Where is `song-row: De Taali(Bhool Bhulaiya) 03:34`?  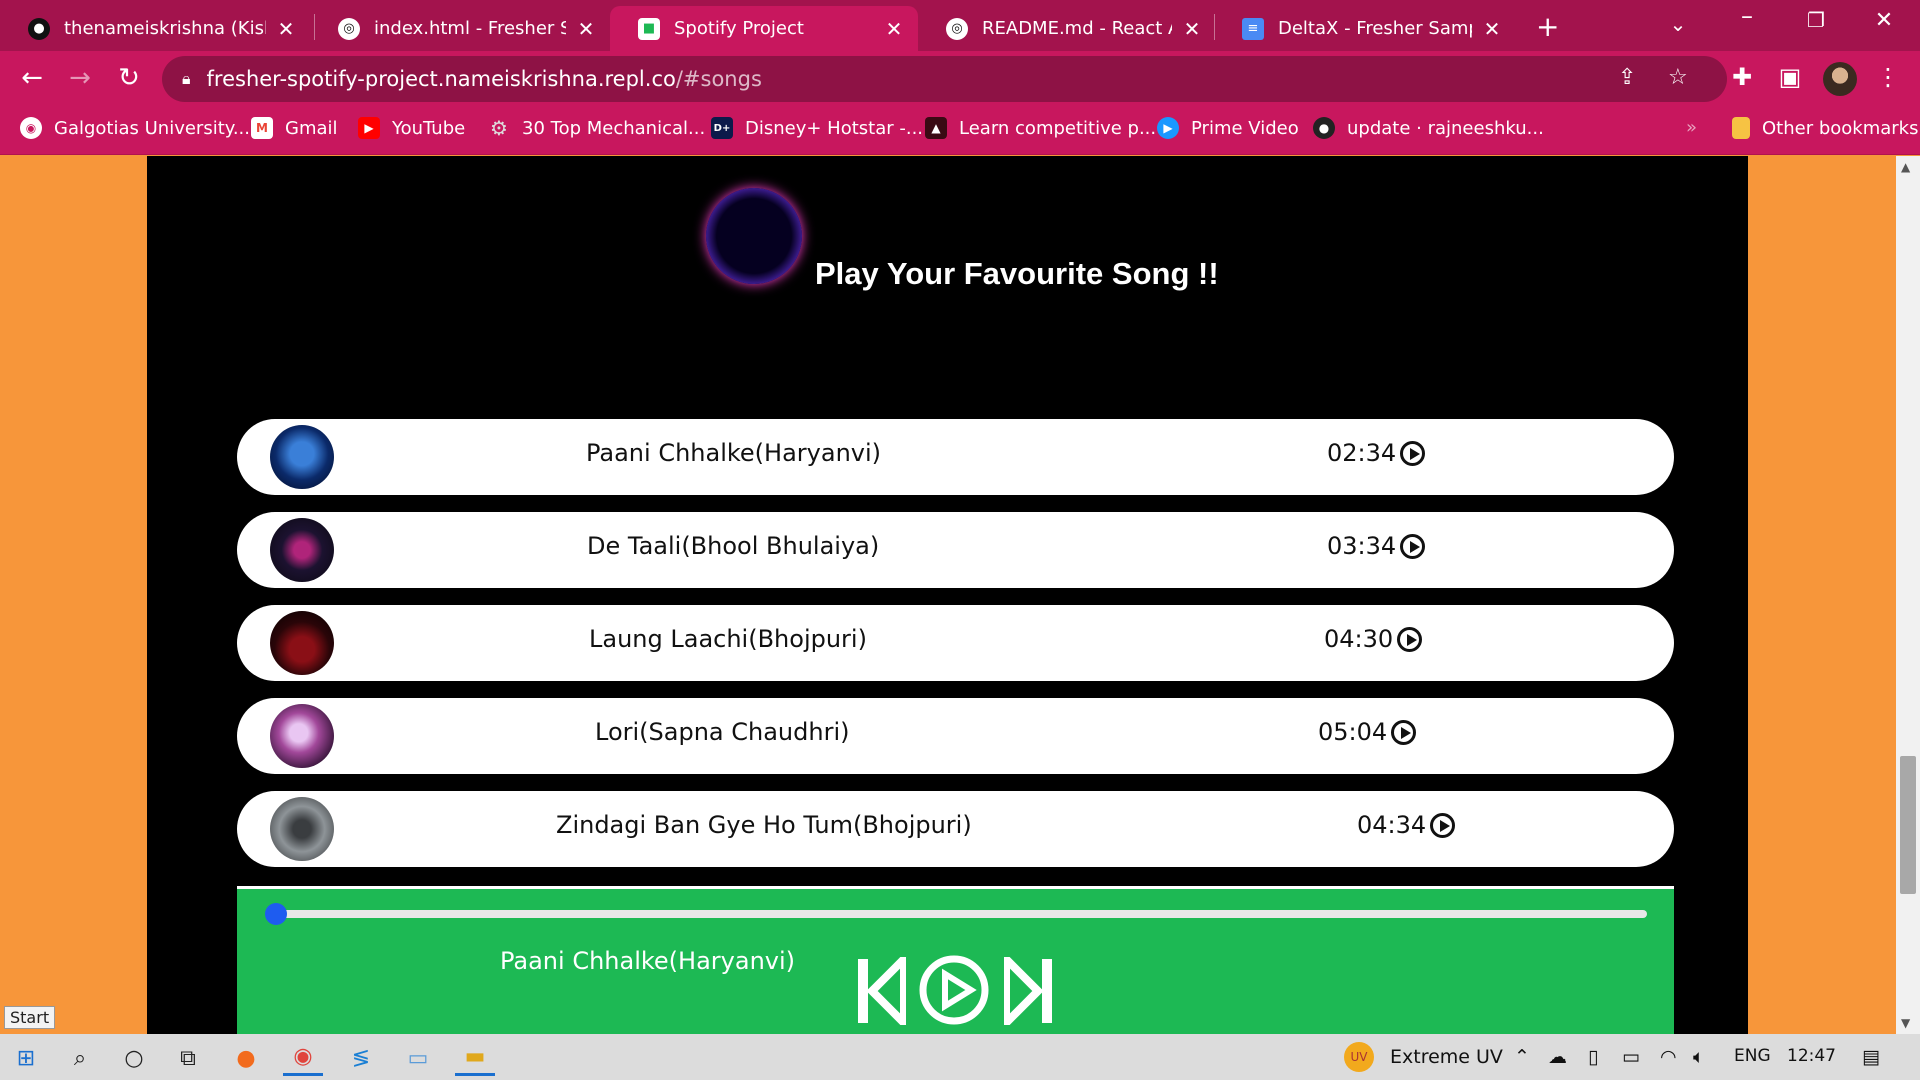 song-row: De Taali(Bhool Bhulaiya) 03:34 is located at coordinates (955, 550).